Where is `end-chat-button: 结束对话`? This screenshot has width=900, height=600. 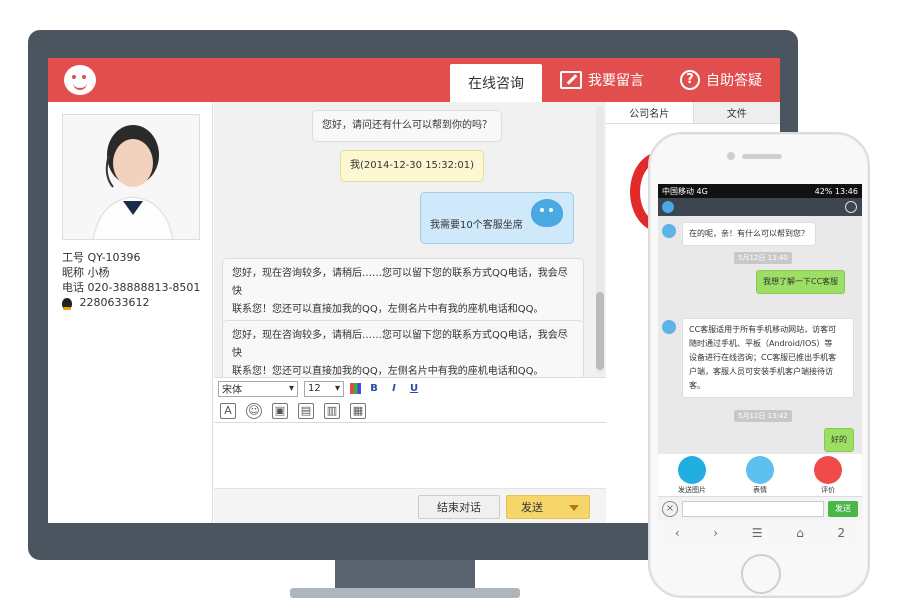 end-chat-button: 结束对话 is located at coordinates (459, 507).